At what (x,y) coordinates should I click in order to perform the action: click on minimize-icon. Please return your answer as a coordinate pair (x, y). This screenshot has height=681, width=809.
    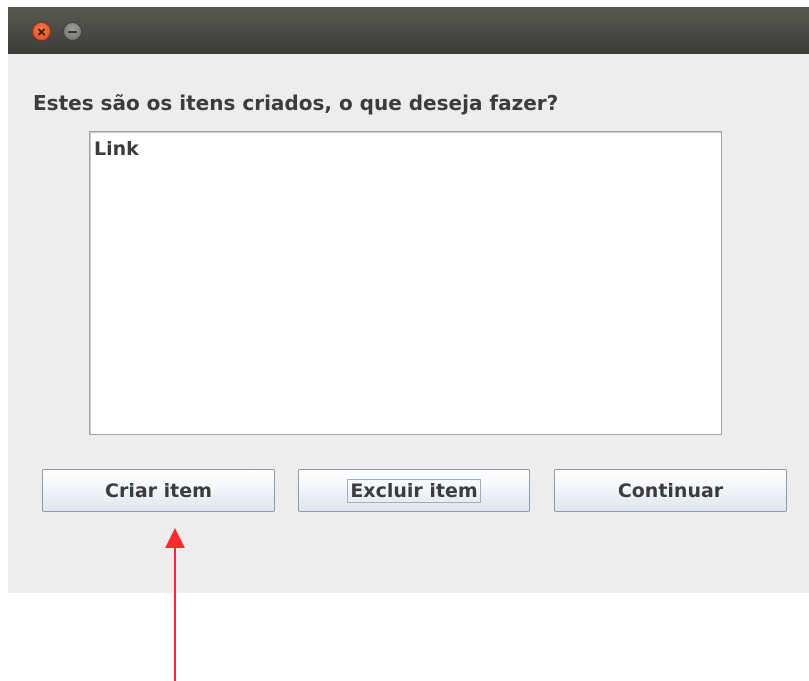
    Looking at the image, I should click on (72, 31).